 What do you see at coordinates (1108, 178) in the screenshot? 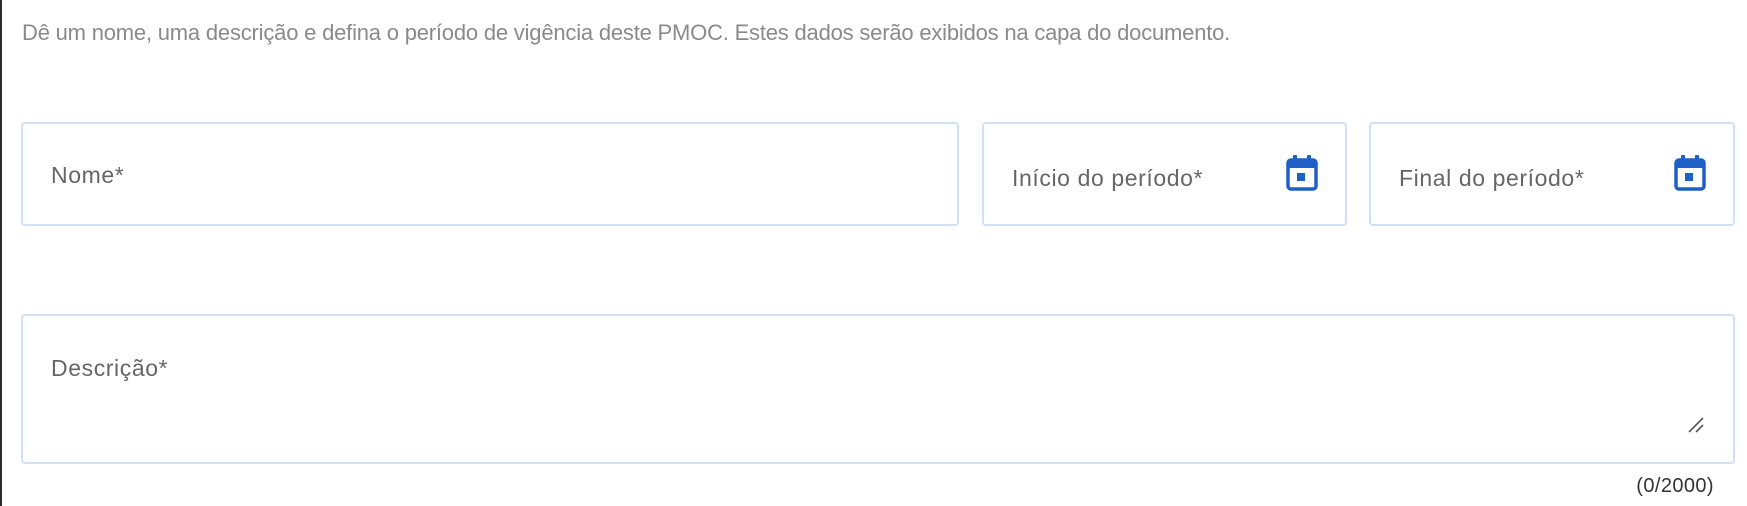
I see `inicio-periodo-label: Início do período*` at bounding box center [1108, 178].